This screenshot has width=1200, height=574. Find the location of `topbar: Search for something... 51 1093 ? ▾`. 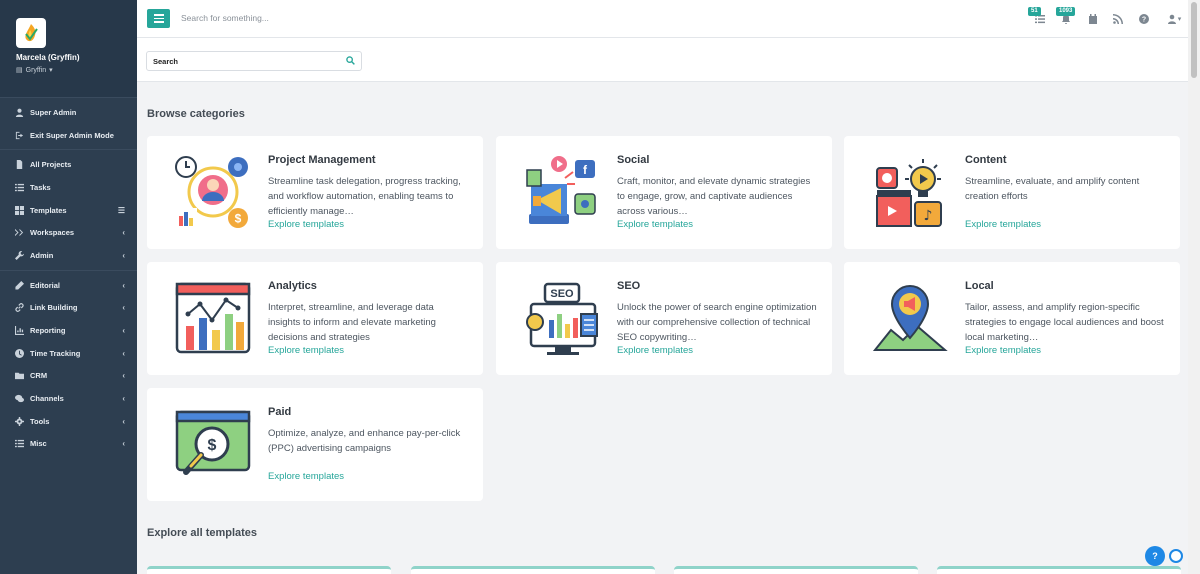

topbar: Search for something... 51 1093 ? ▾ is located at coordinates (662, 19).